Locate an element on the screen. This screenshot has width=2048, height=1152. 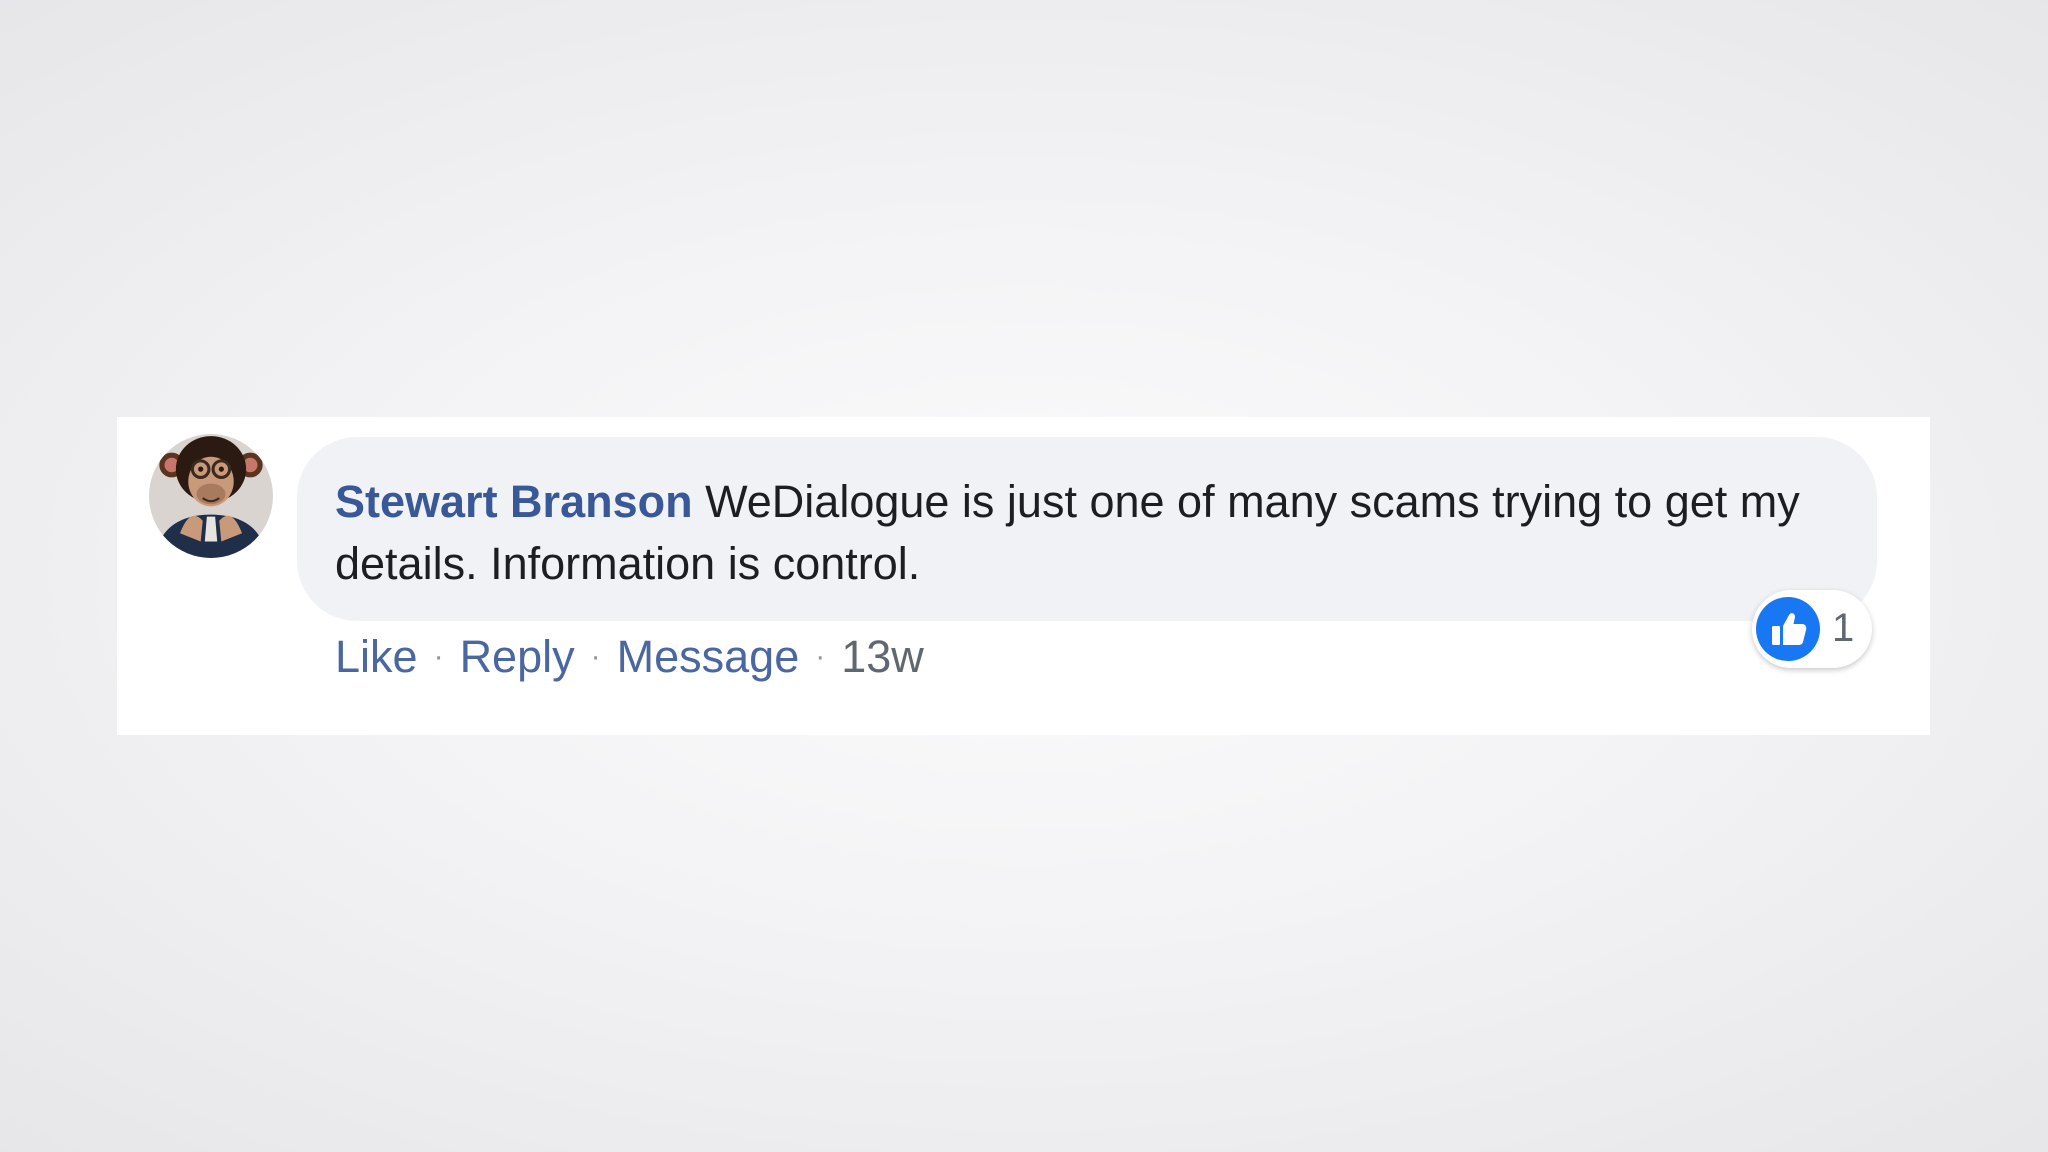
avatar is located at coordinates (211, 496).